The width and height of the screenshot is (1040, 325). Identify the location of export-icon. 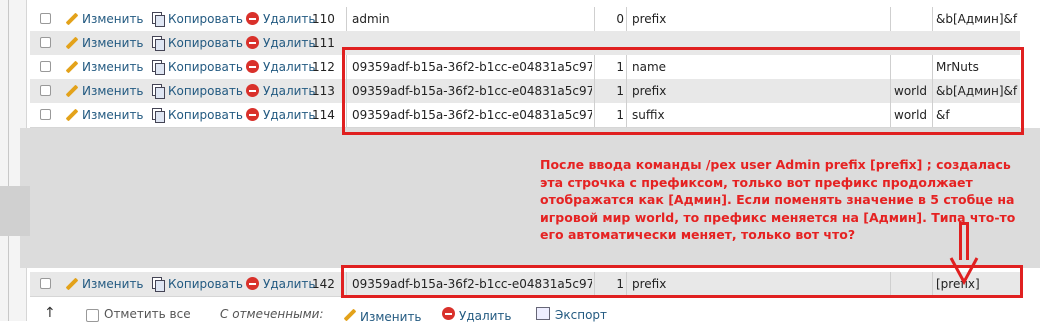
(543, 313).